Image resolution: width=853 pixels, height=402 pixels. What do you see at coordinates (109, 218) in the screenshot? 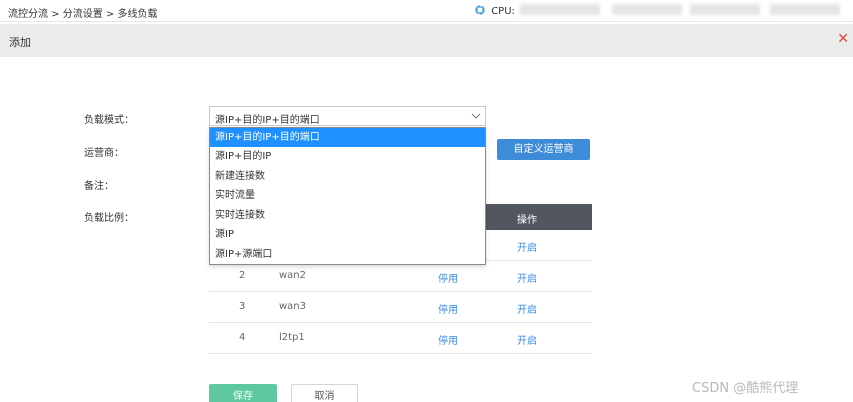
I see `ratio-label: 负载比例：` at bounding box center [109, 218].